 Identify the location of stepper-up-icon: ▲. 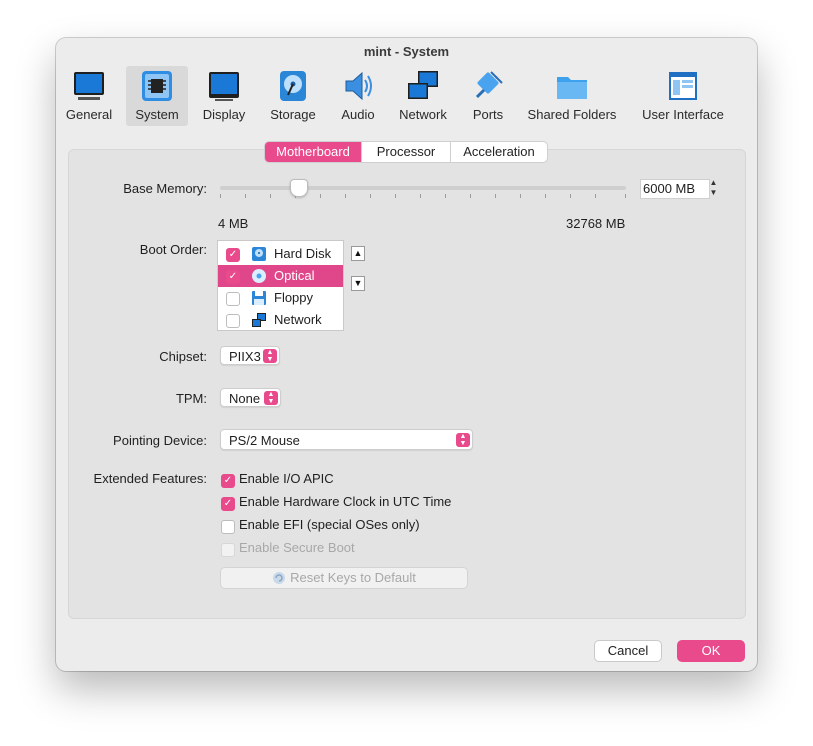
(713, 183).